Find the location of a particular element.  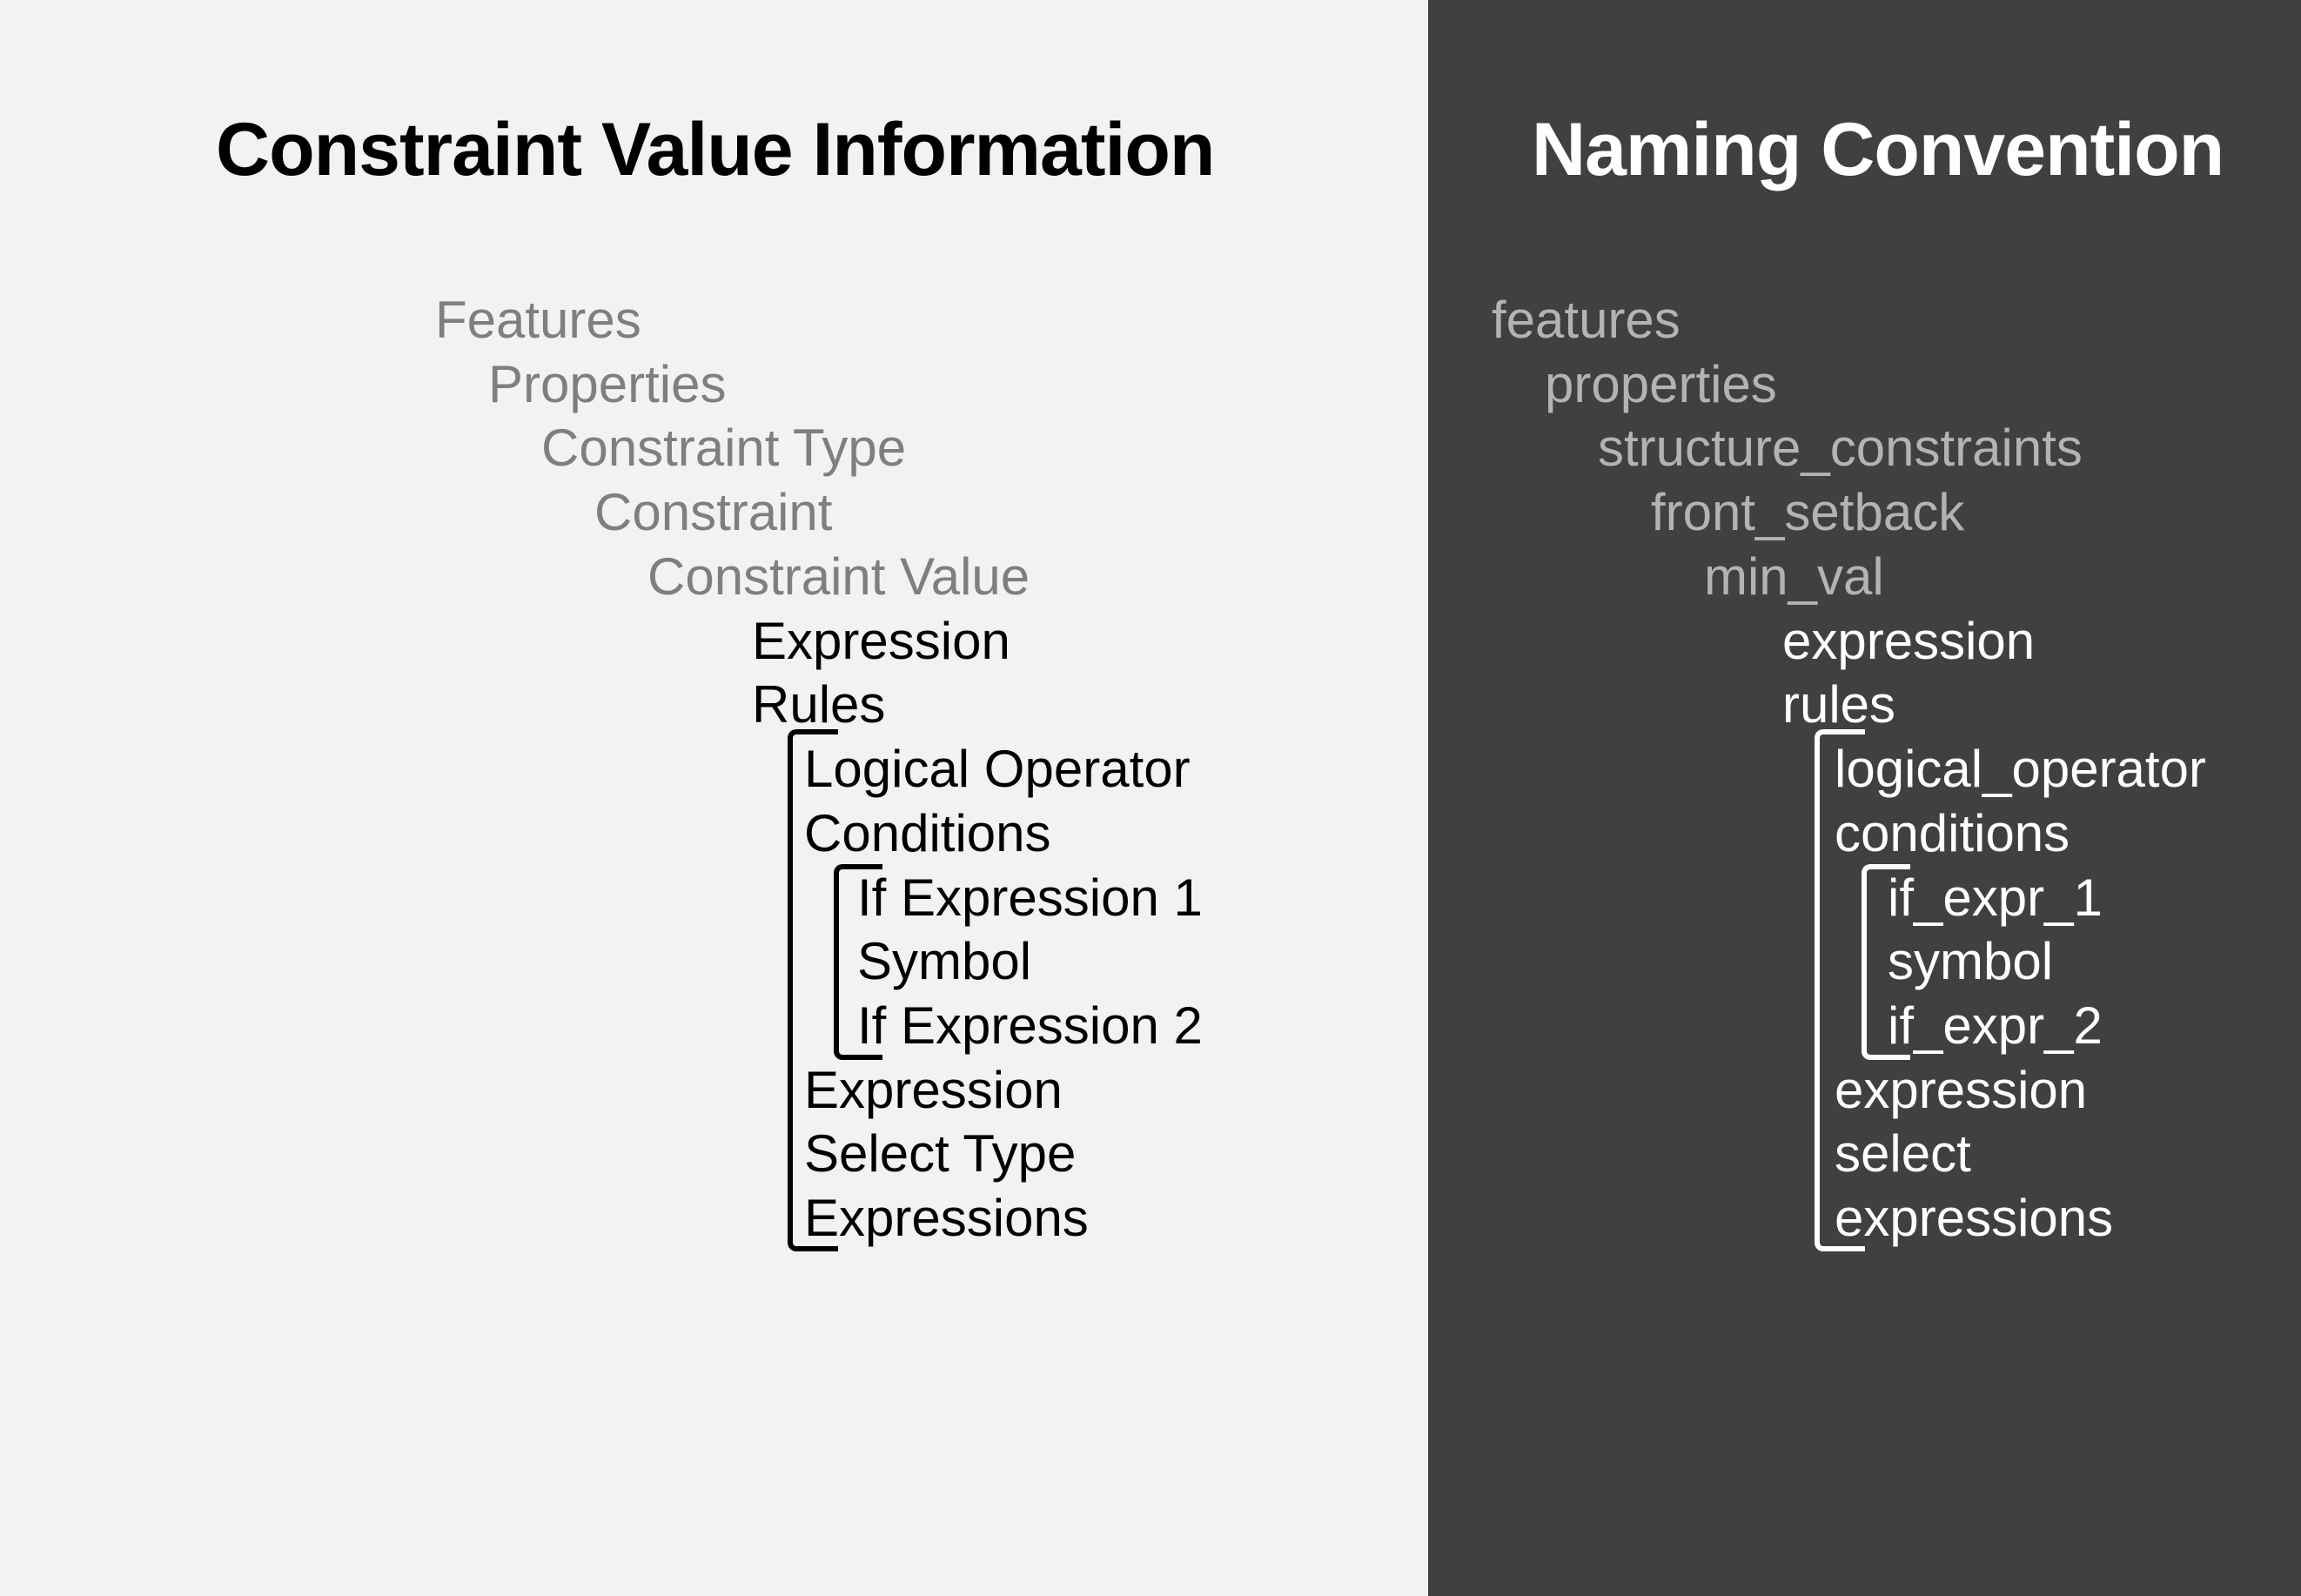

constraint-info-title: Constraint Value Information is located at coordinates (715, 150).